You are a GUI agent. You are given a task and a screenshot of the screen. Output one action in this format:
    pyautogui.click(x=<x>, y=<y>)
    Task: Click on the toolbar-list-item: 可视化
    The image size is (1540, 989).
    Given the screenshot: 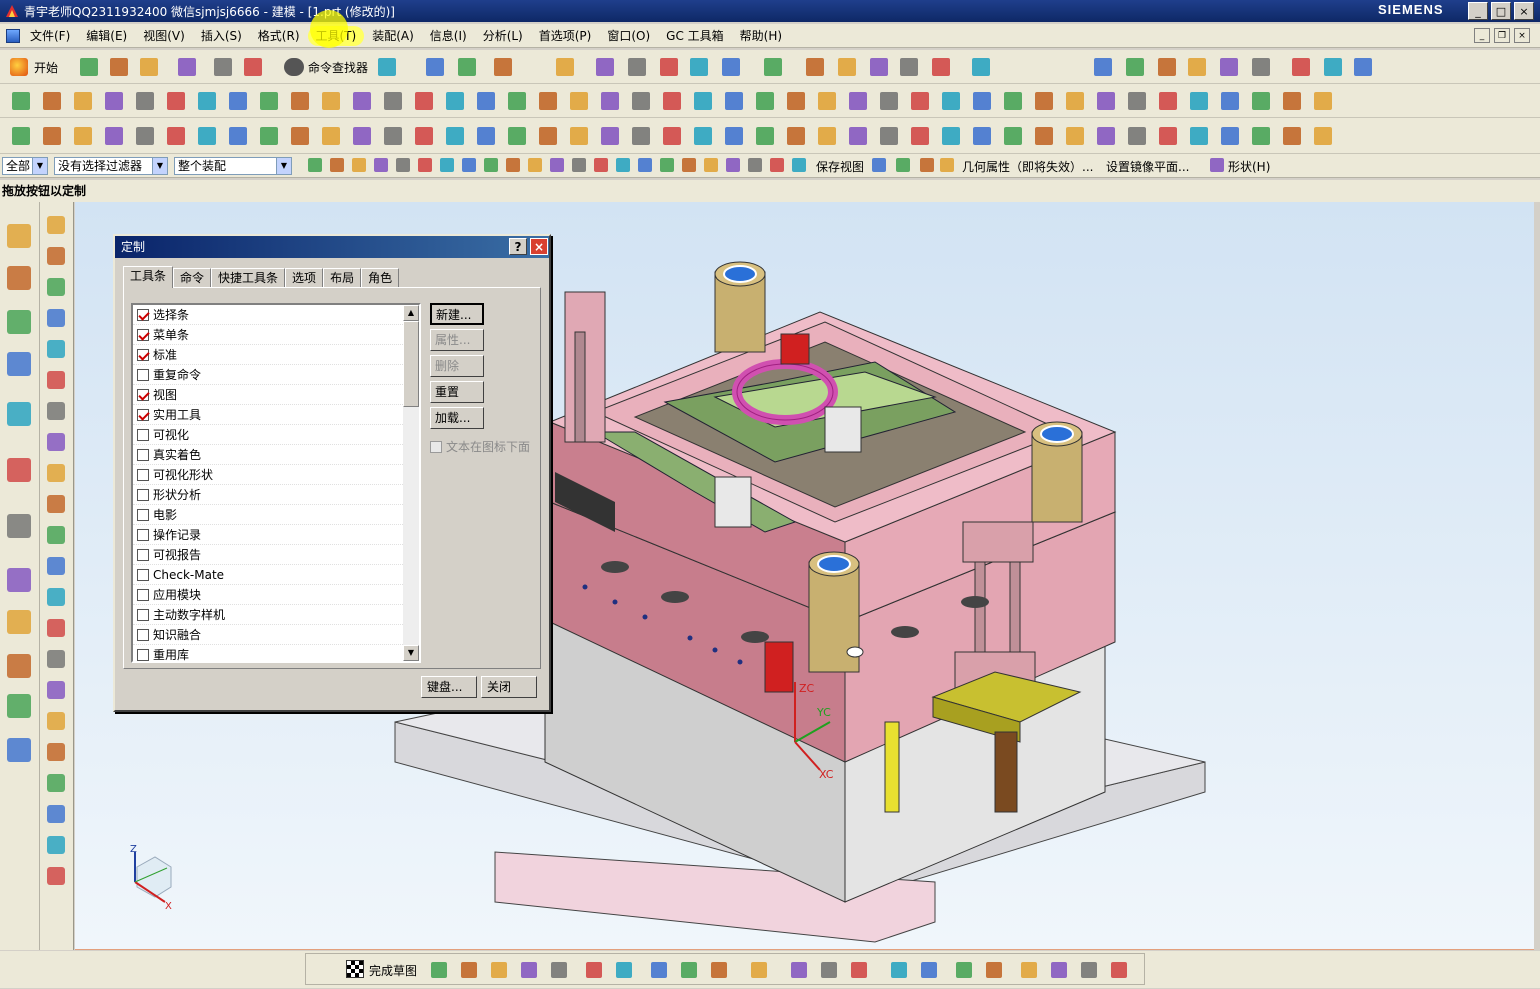 What is the action you would take?
    pyautogui.click(x=269, y=435)
    